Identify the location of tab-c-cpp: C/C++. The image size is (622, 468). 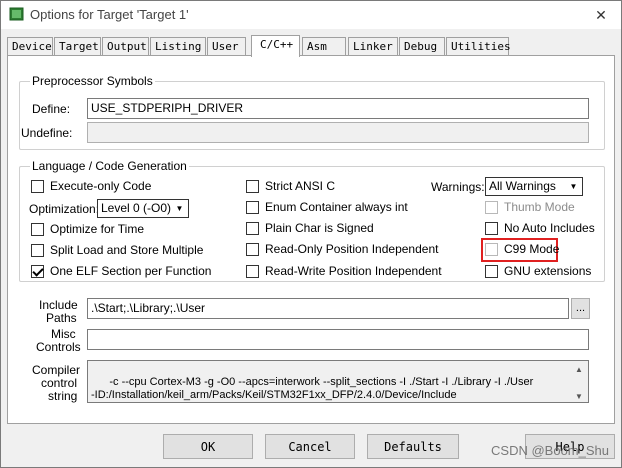
(275, 46).